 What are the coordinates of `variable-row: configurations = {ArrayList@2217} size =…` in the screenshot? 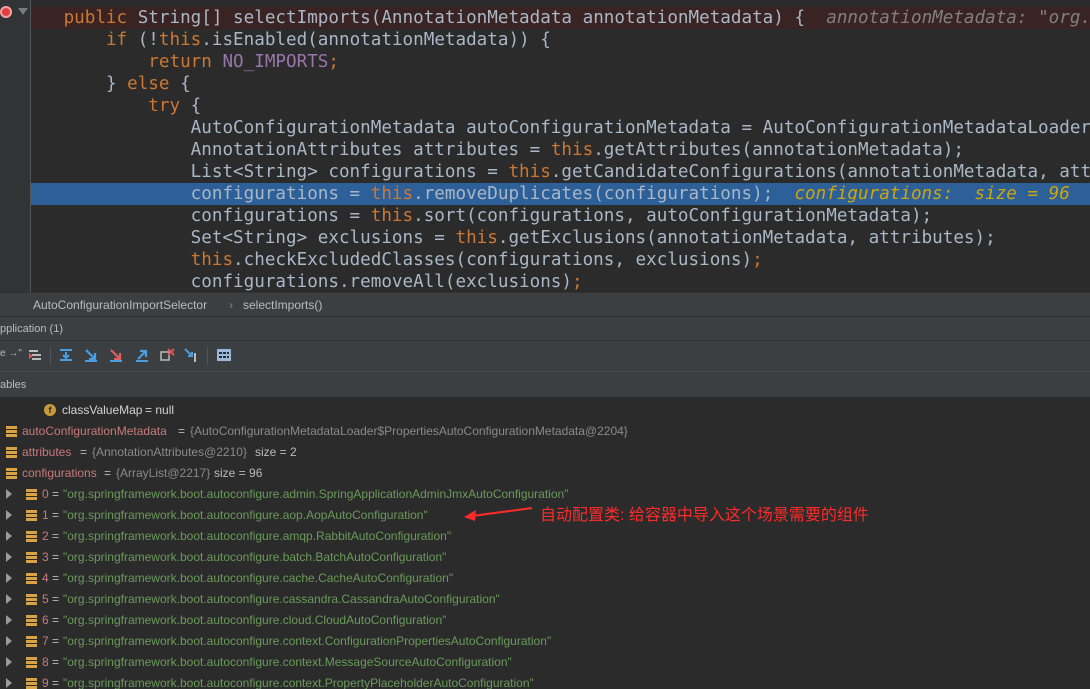 It's located at (545, 473).